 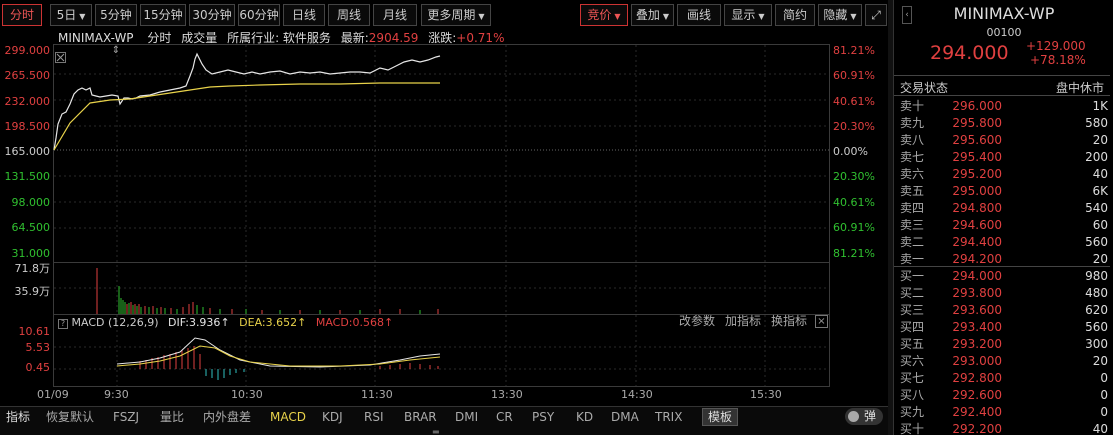 I want to click on macd-dea: DEA:3.652, so click(x=268, y=322).